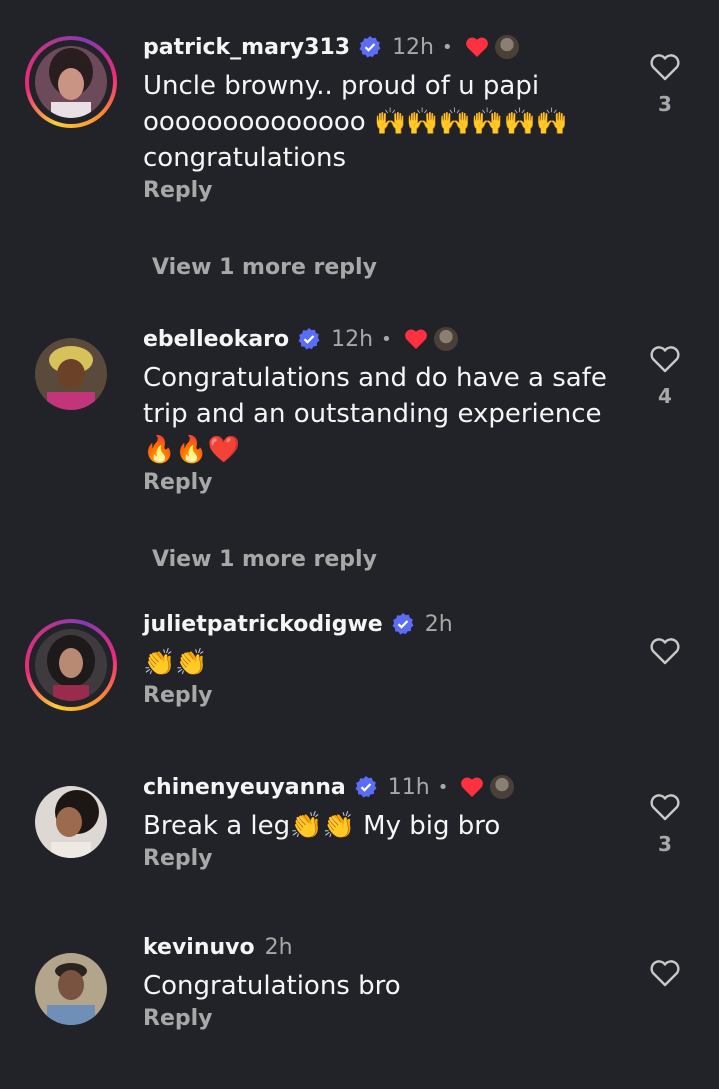 This screenshot has width=719, height=1089. I want to click on comment-username: patrick_mary313, so click(246, 47).